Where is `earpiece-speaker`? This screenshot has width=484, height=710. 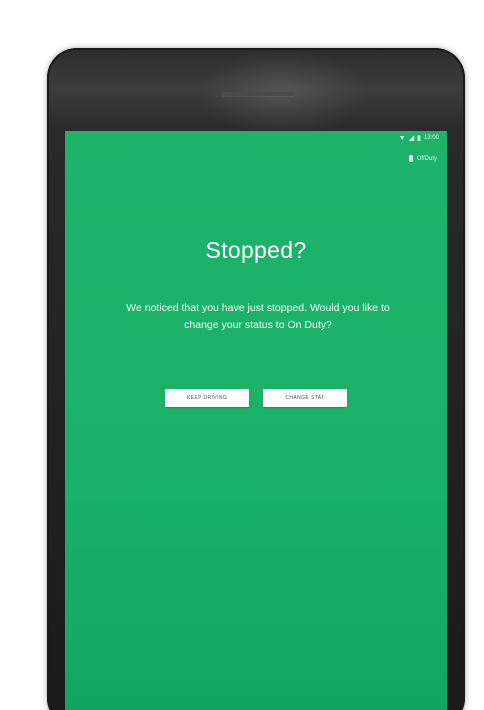
earpiece-speaker is located at coordinates (258, 94).